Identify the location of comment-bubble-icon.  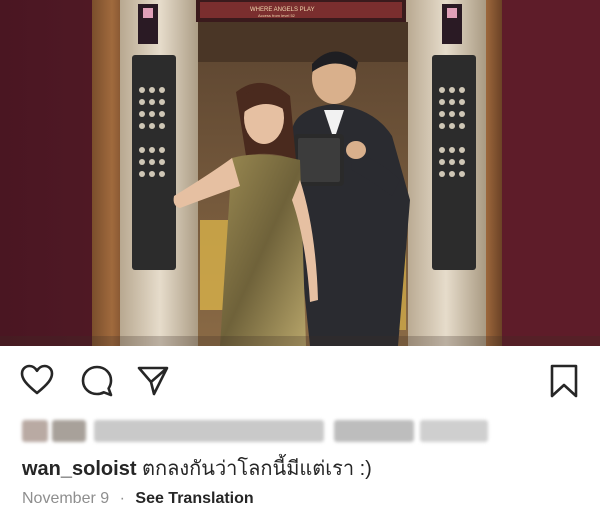
(97, 381).